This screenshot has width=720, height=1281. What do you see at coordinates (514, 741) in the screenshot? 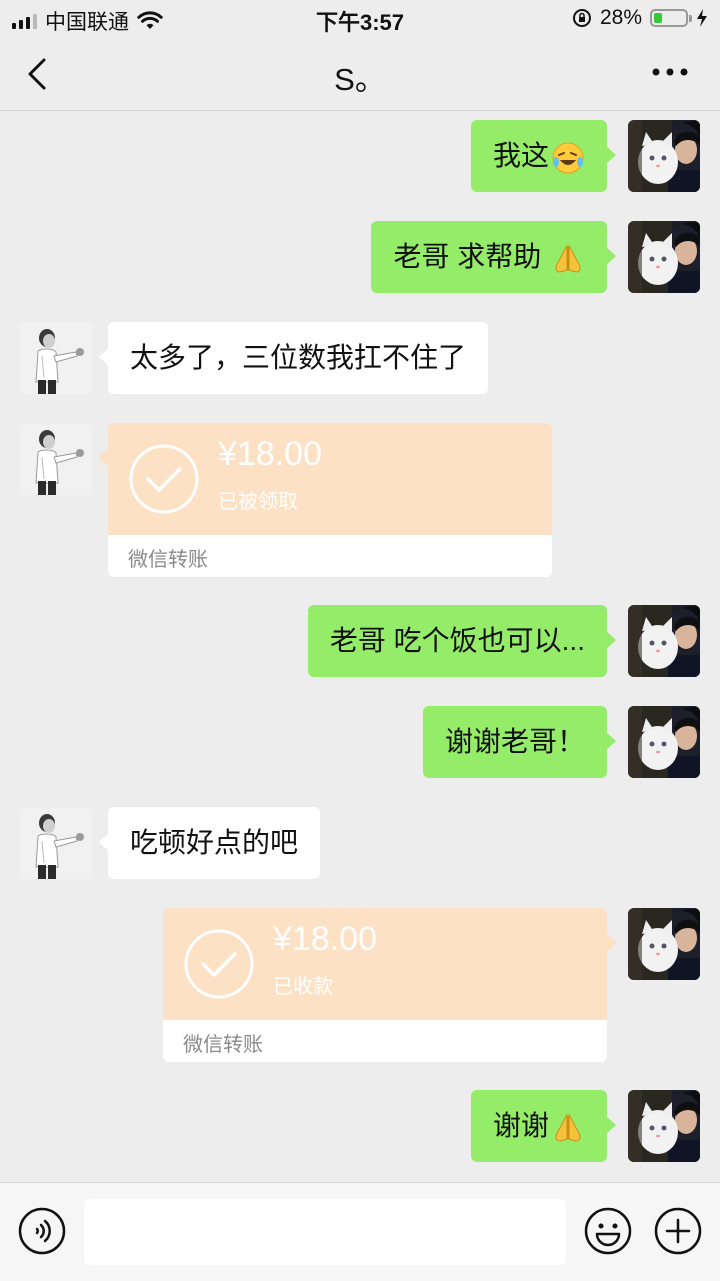
I see `message-text: 谢谢老哥！` at bounding box center [514, 741].